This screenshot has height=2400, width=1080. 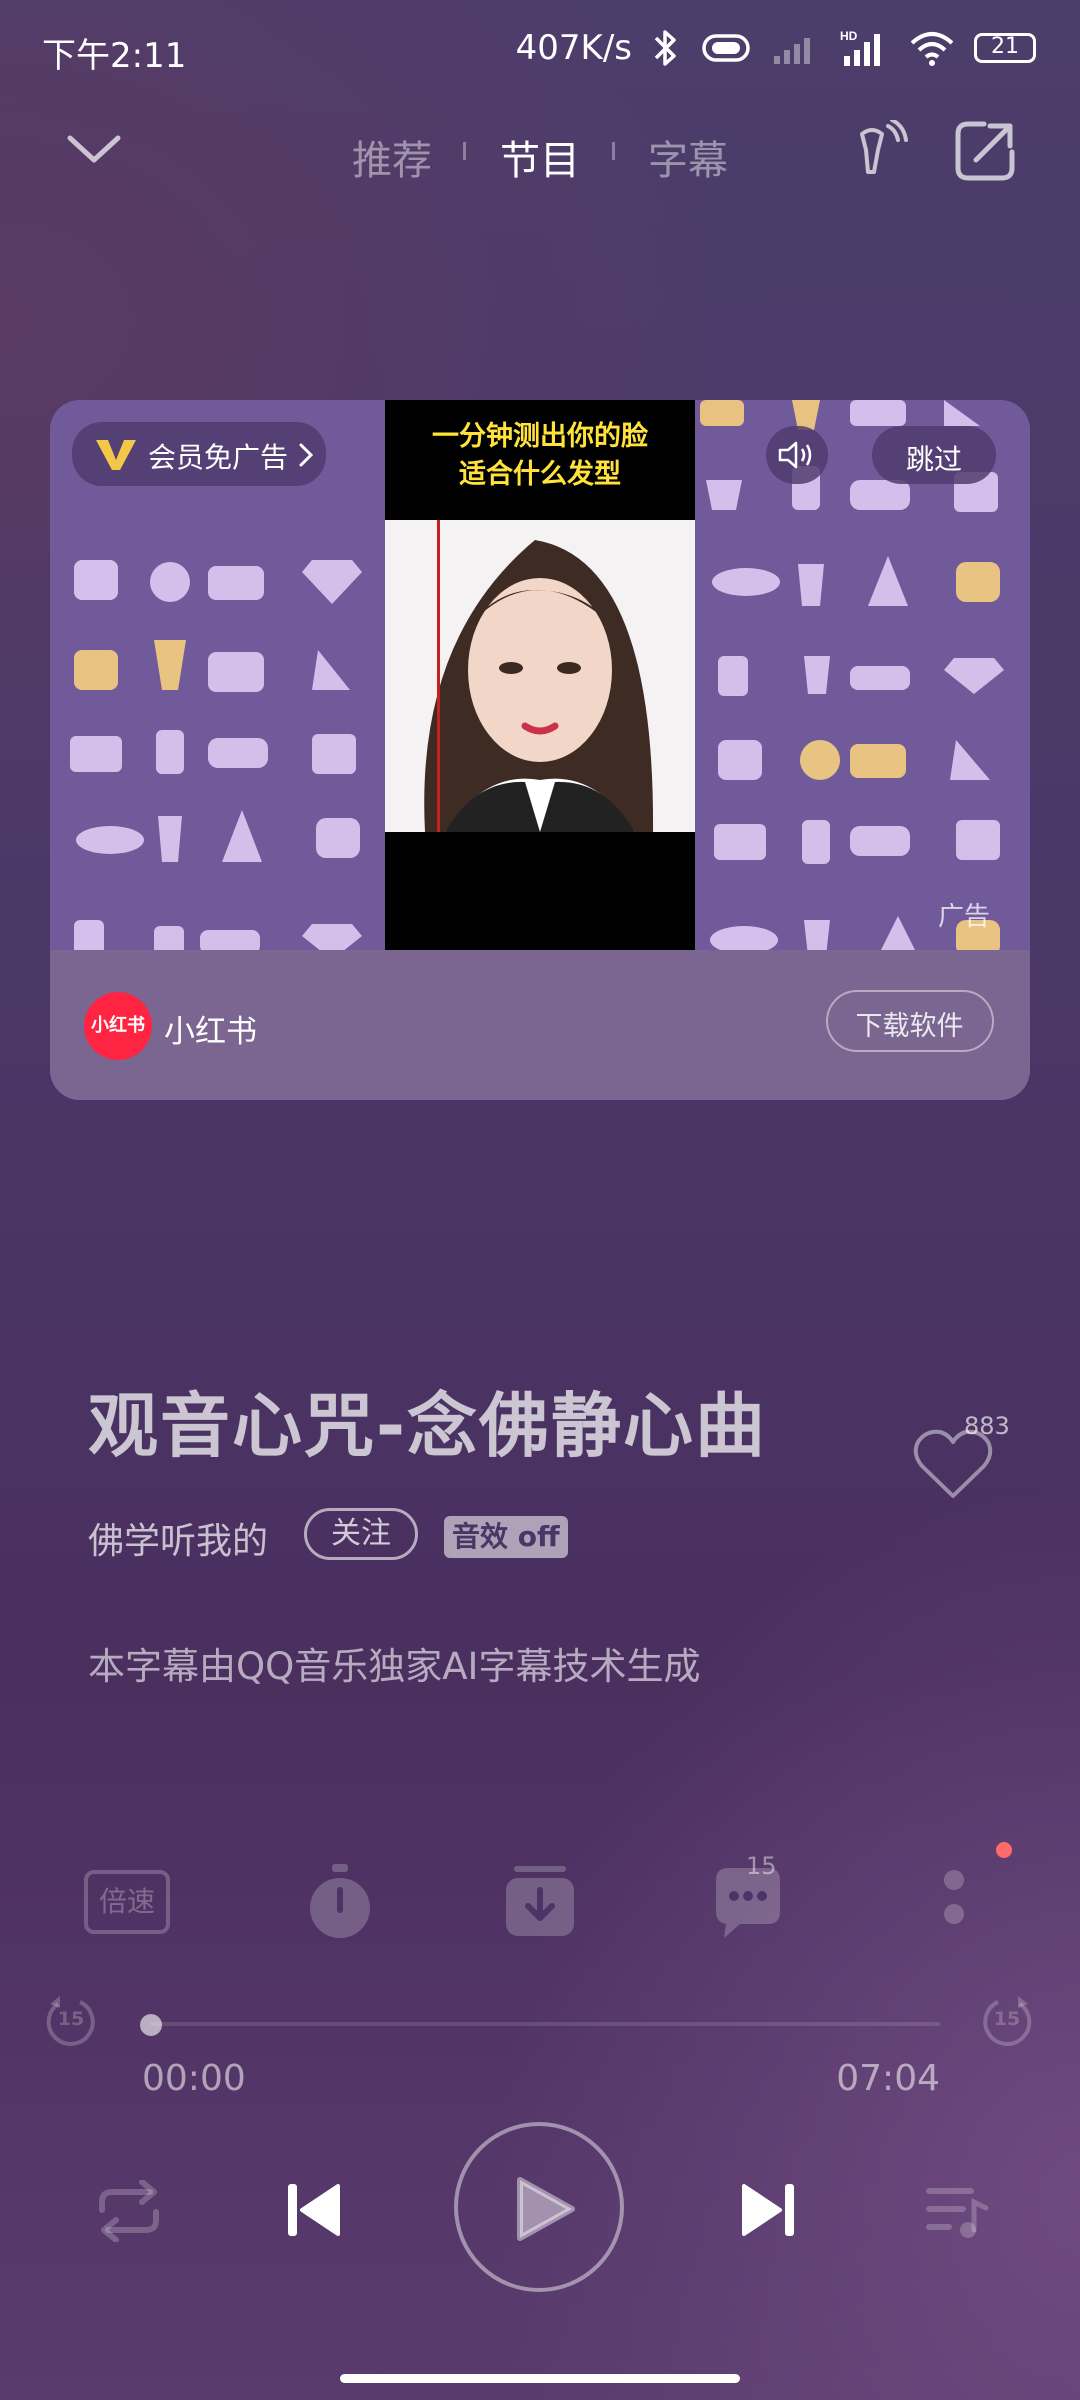 I want to click on play-icon, so click(x=546, y=2209).